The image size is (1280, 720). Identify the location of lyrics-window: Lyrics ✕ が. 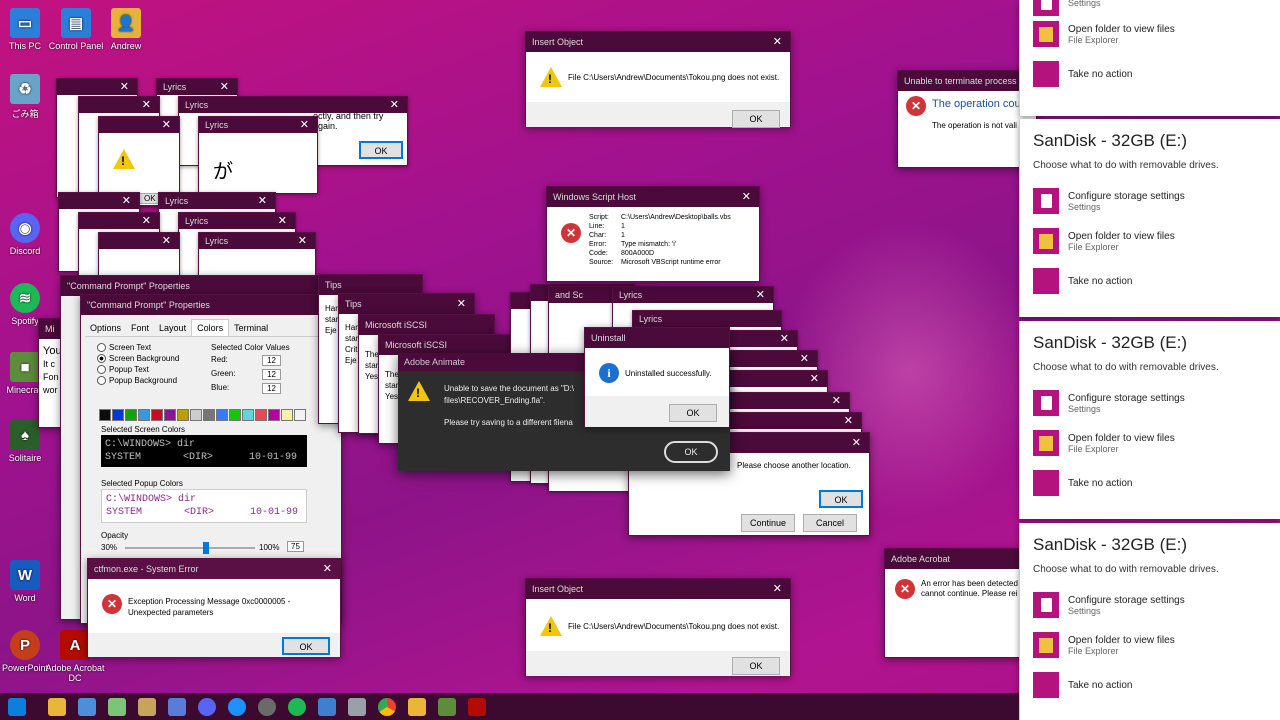
(258, 155).